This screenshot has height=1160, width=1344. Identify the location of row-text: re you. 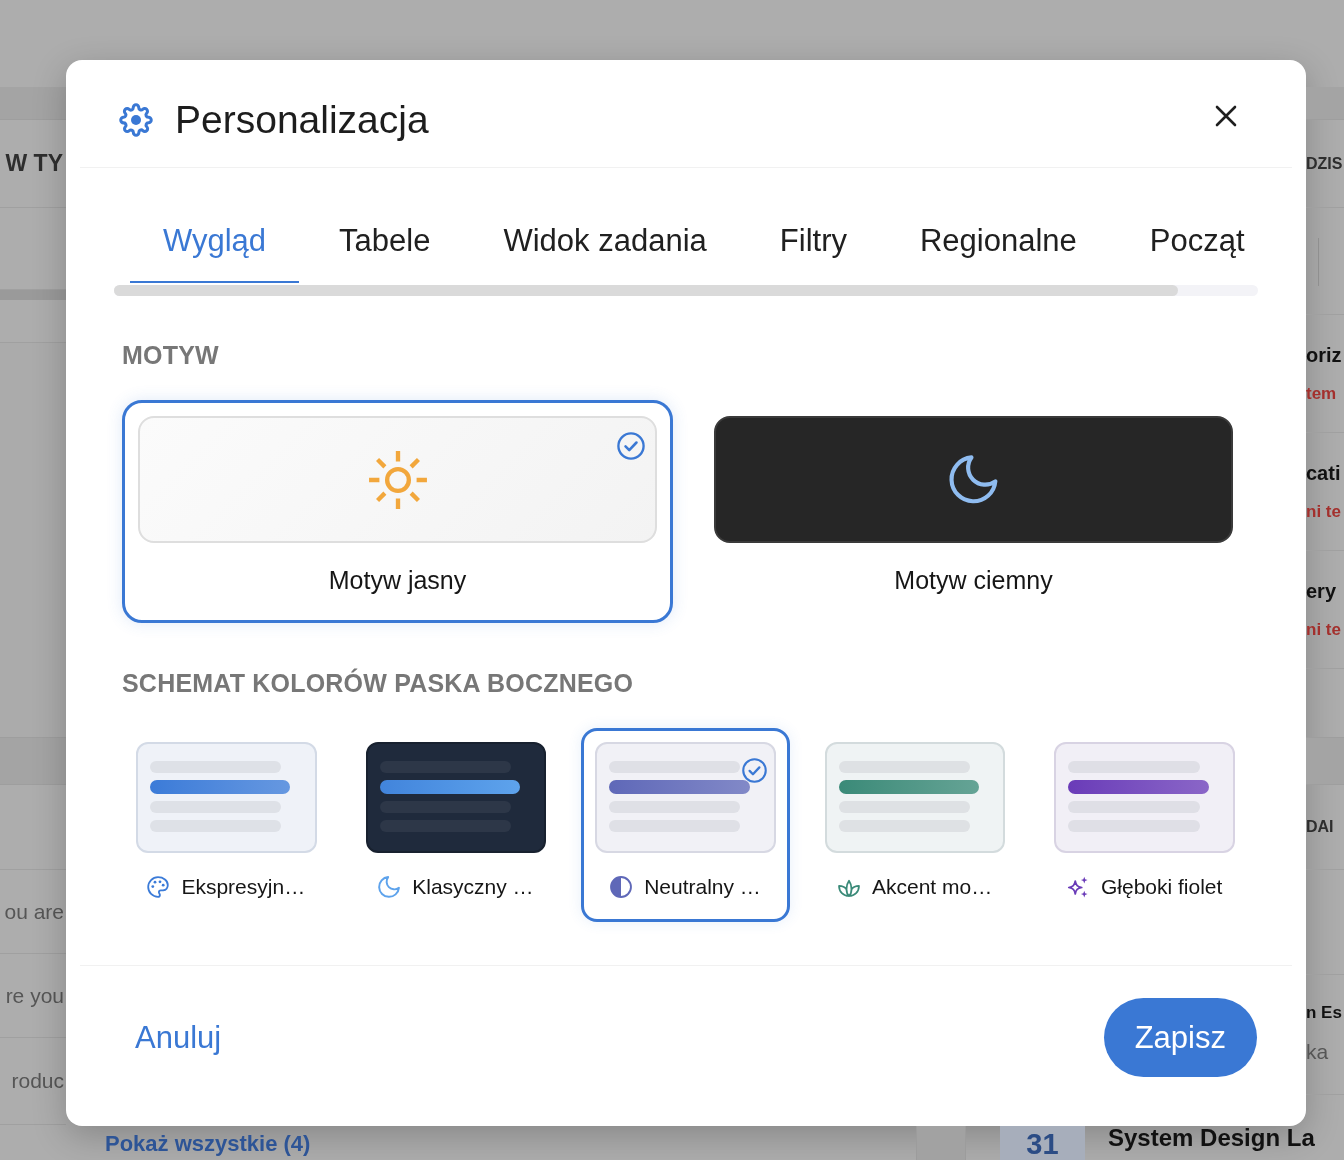
(34, 995).